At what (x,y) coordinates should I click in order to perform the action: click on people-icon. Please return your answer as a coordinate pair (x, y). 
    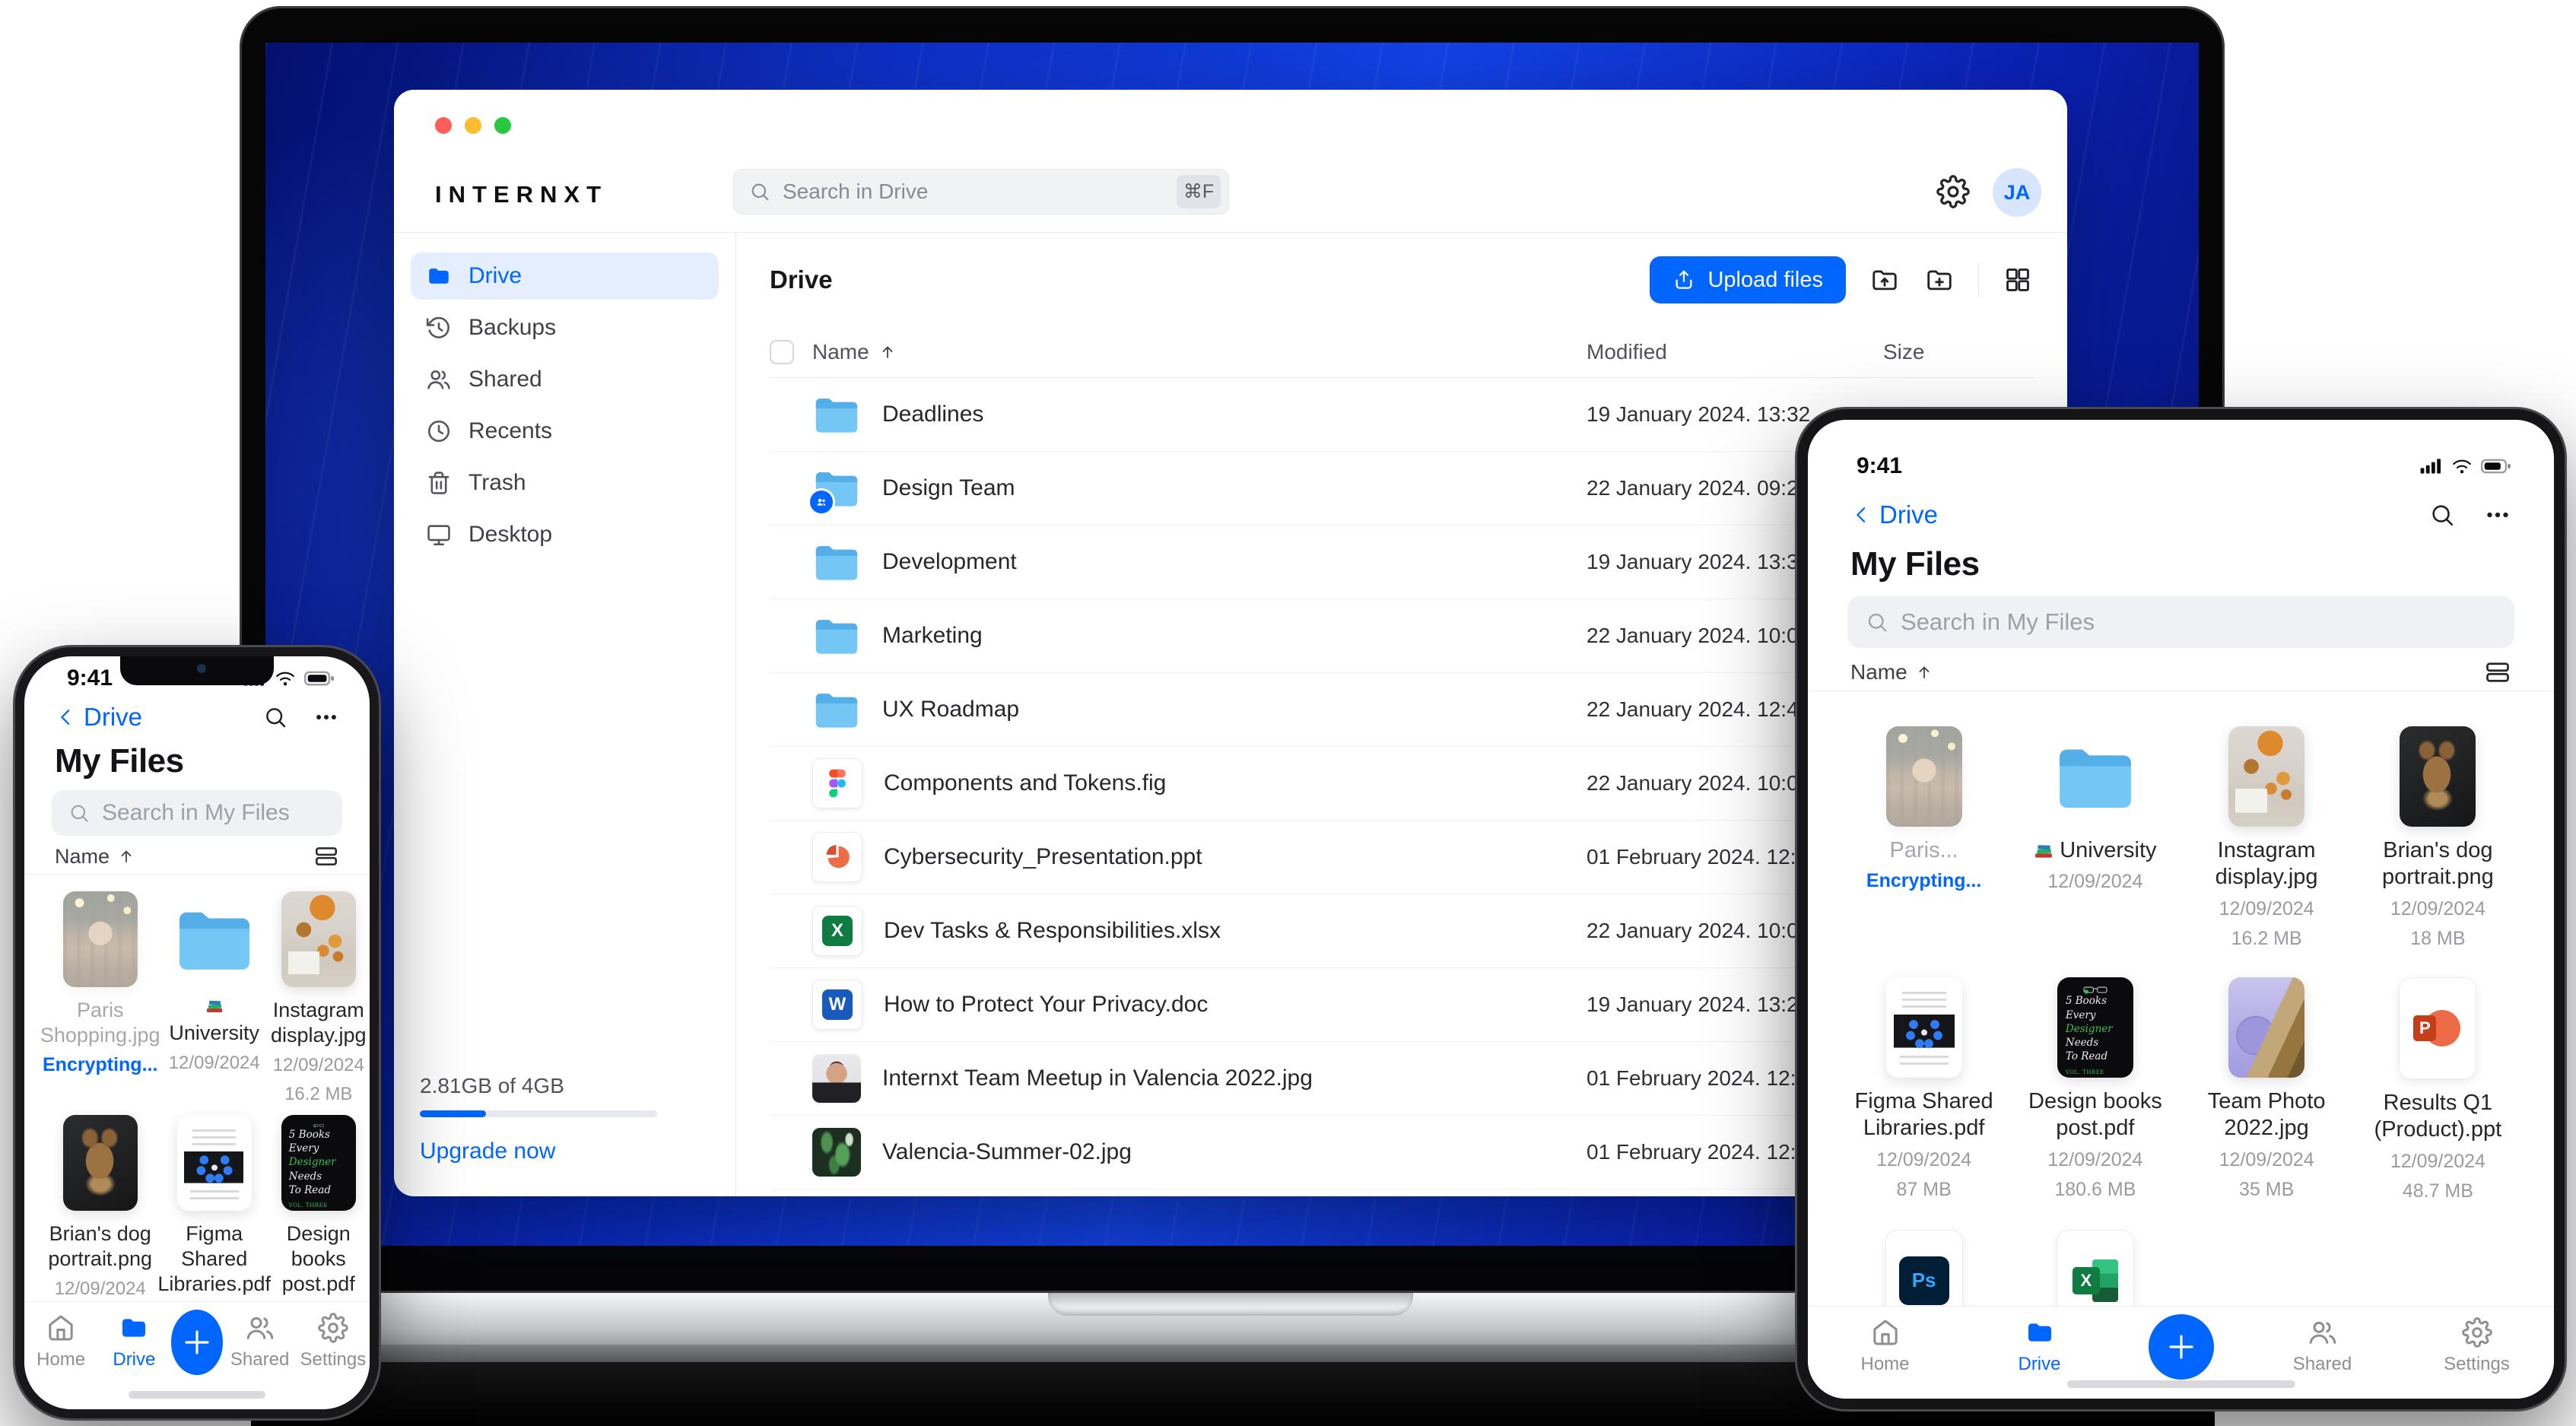
    Looking at the image, I should click on (2322, 1332).